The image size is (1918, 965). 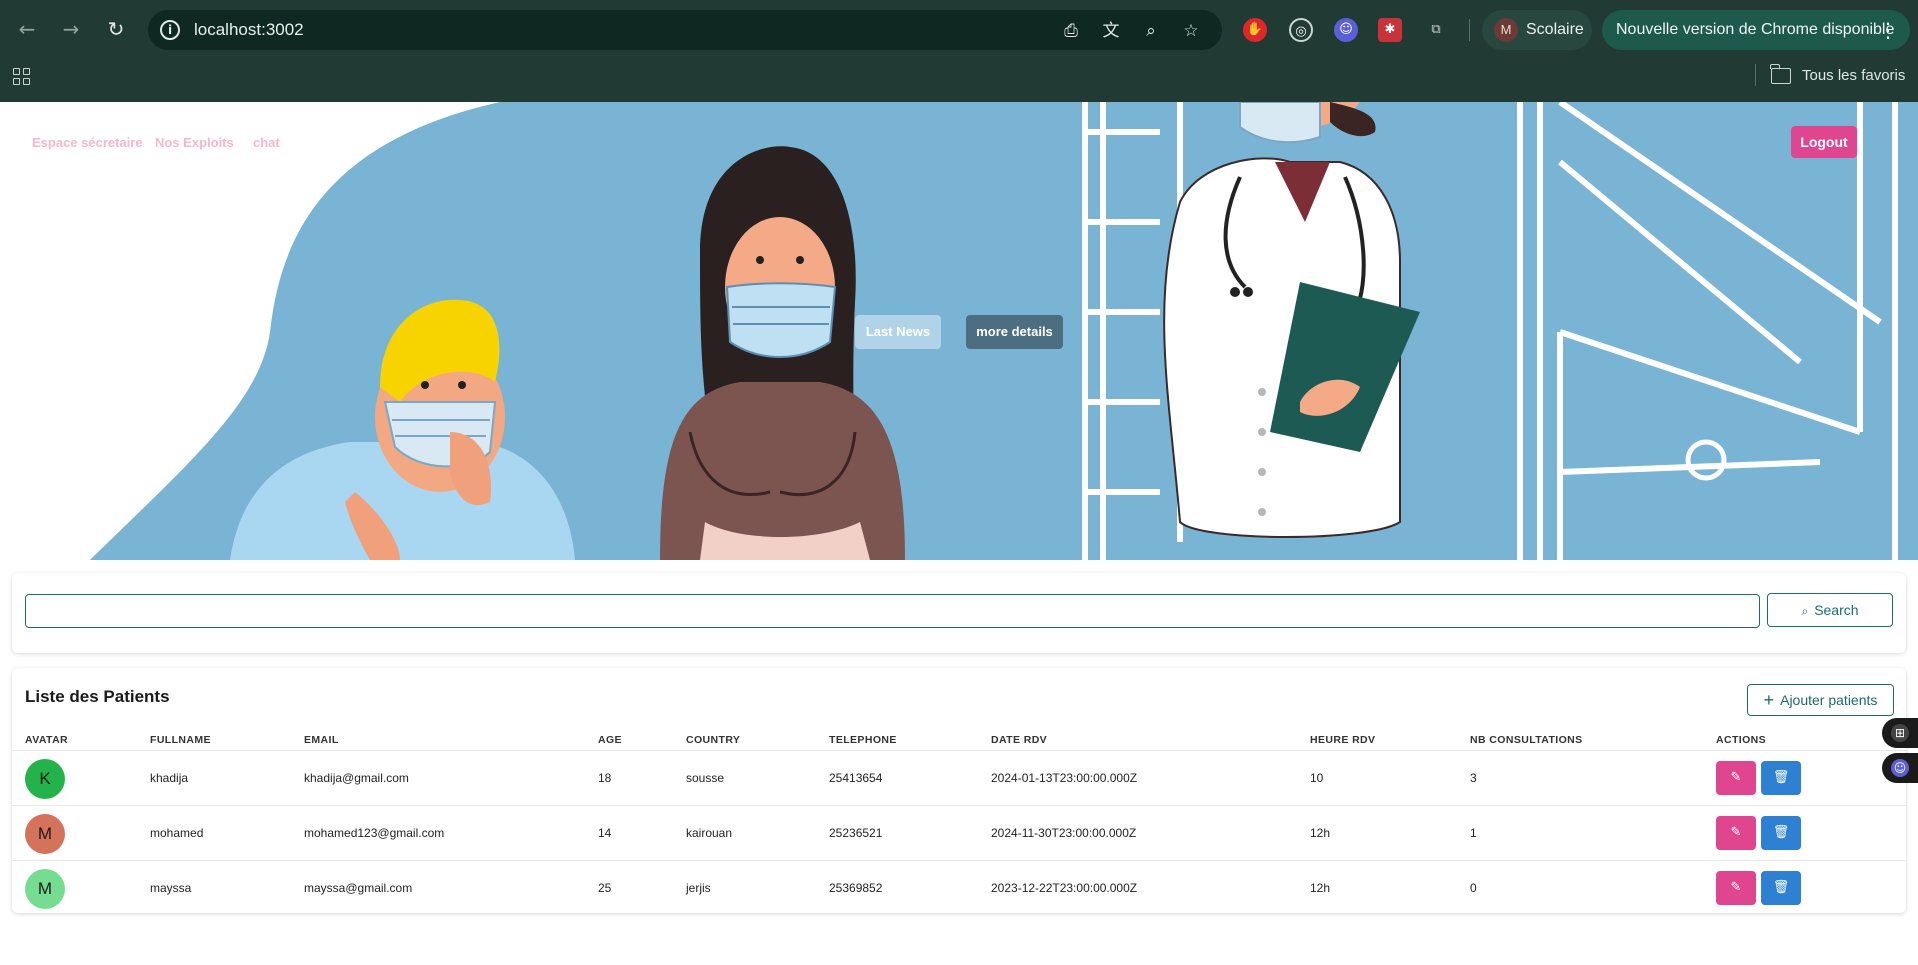 I want to click on cell-telephone: 25369852, so click(x=856, y=888).